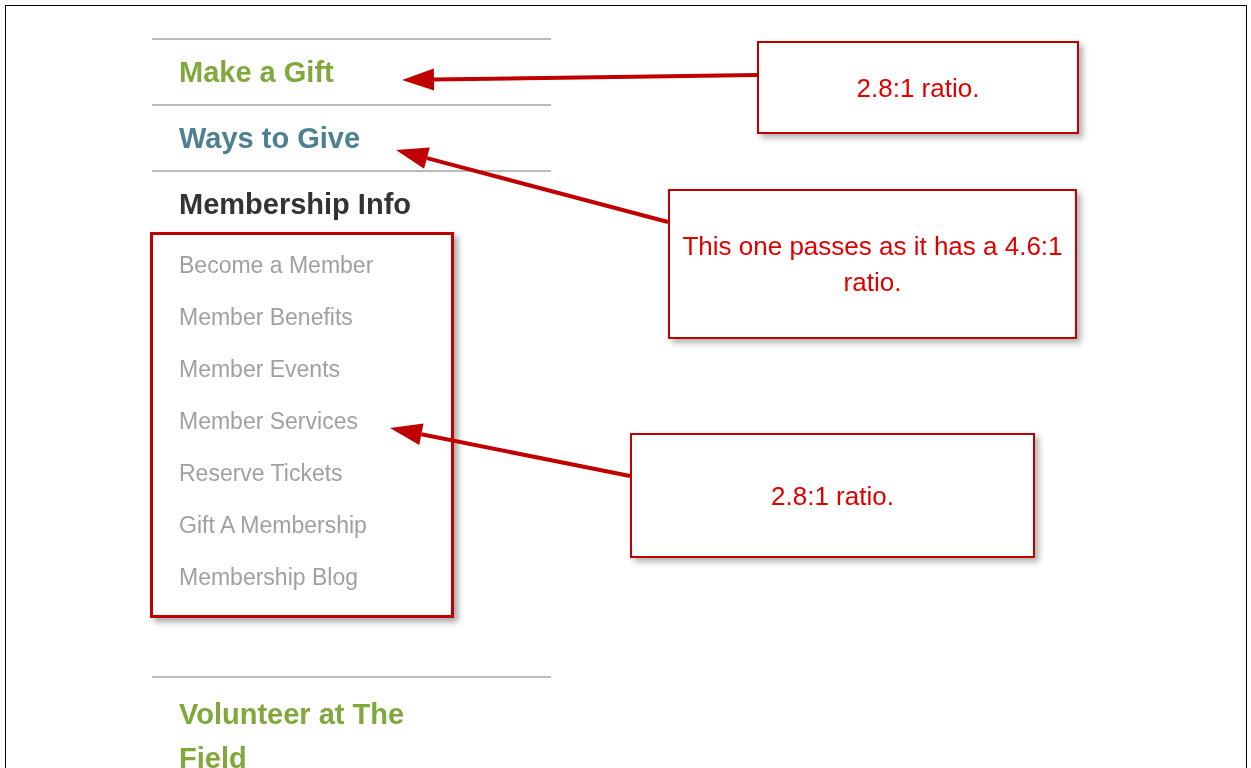 Image resolution: width=1251 pixels, height=768 pixels. I want to click on submenu-link: Member Benefits, so click(266, 317).